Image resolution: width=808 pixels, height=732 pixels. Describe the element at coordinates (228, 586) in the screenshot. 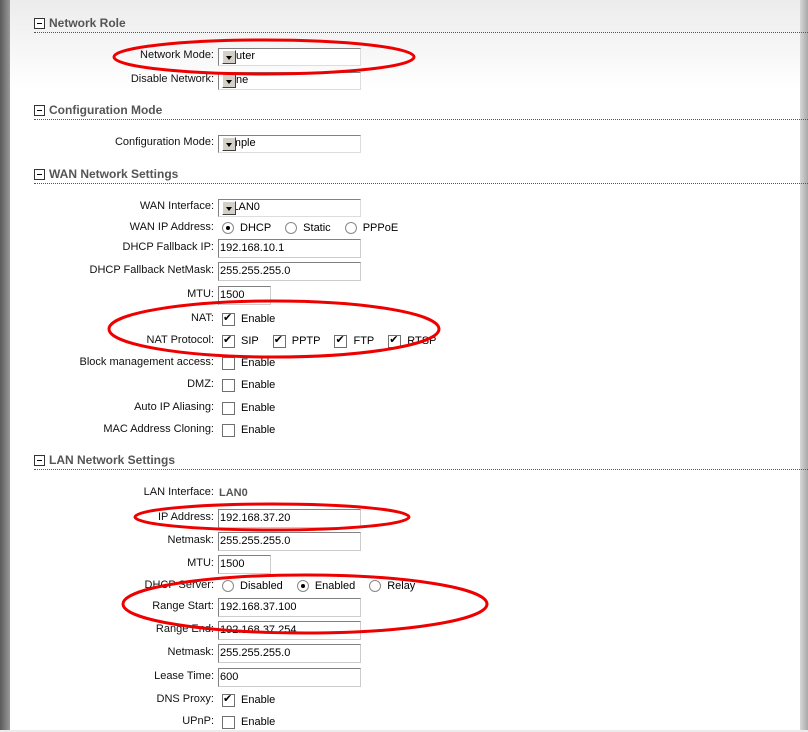

I see `dhcp-server-disabled-radio` at that location.